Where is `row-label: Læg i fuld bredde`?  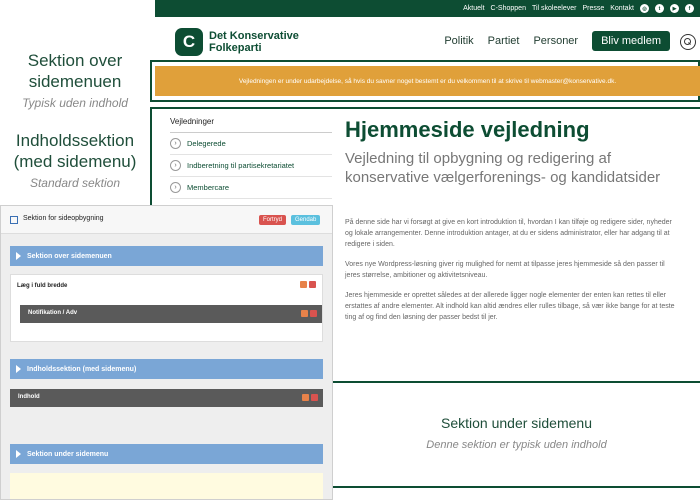 row-label: Læg i fuld bredde is located at coordinates (42, 286).